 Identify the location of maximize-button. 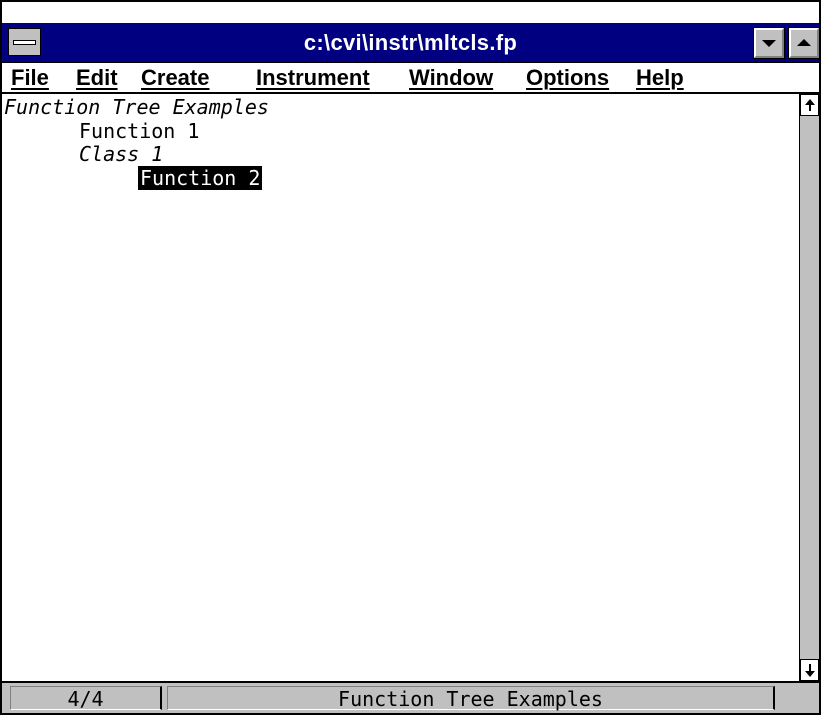
(803, 43).